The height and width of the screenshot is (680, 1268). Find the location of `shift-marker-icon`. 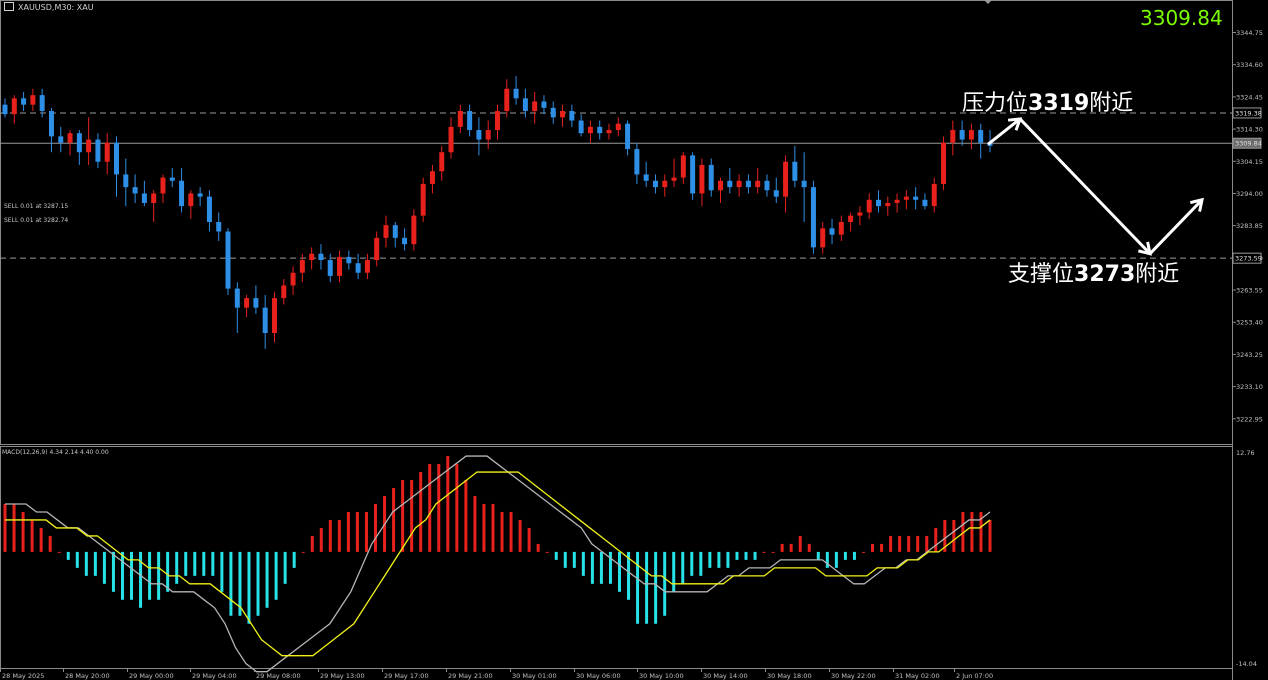

shift-marker-icon is located at coordinates (988, 2).